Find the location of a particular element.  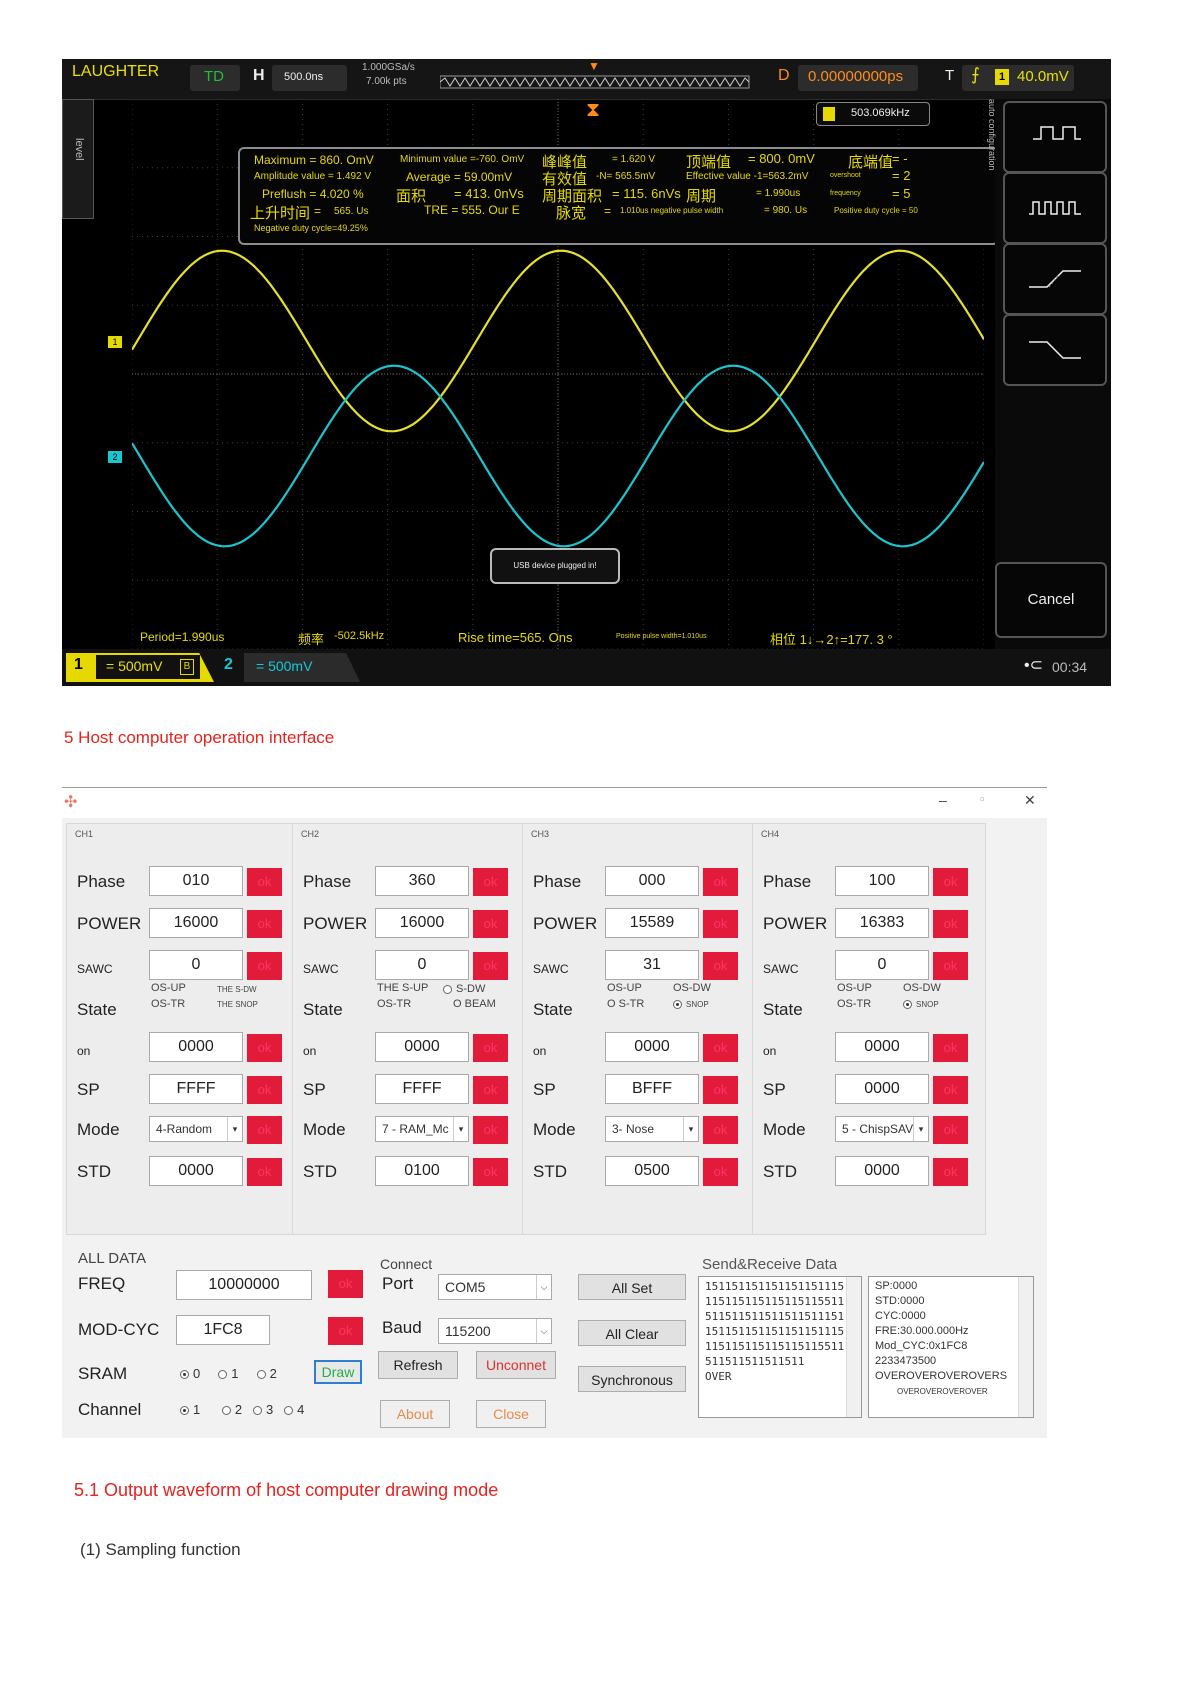

channel-radio-2: 2 is located at coordinates (231, 1409).